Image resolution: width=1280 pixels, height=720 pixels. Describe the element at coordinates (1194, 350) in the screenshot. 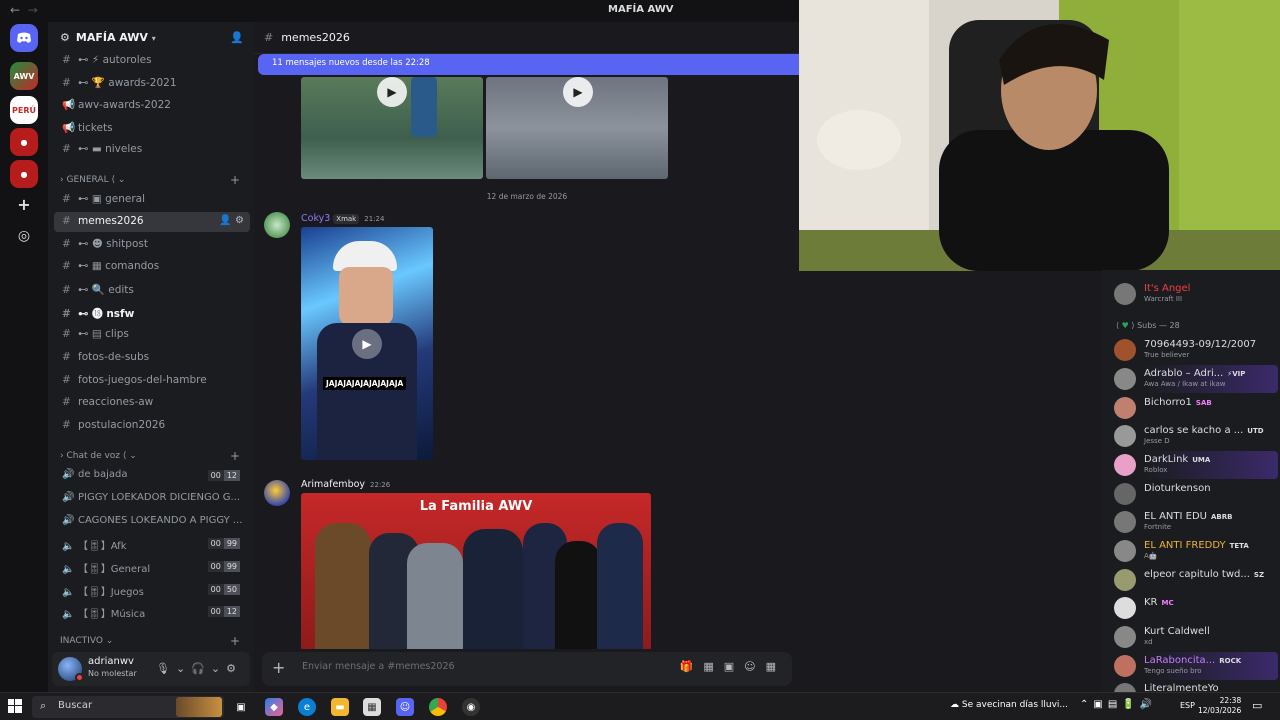

I see `member-item: 70964493-09/12/2007 True believer` at that location.